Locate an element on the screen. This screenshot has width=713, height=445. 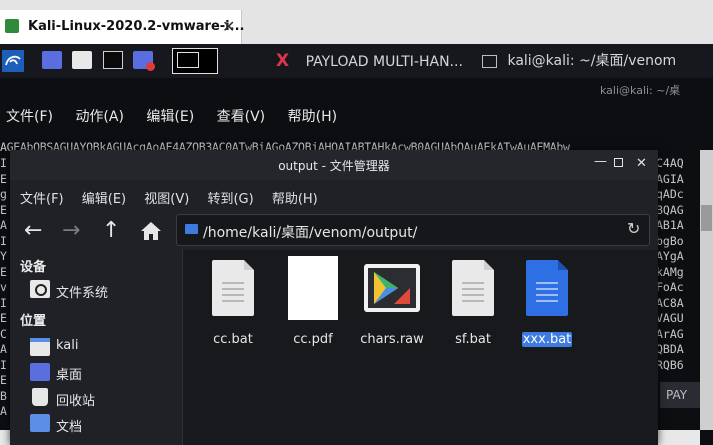
terminal-menu-help: 帮助(H) is located at coordinates (312, 117).